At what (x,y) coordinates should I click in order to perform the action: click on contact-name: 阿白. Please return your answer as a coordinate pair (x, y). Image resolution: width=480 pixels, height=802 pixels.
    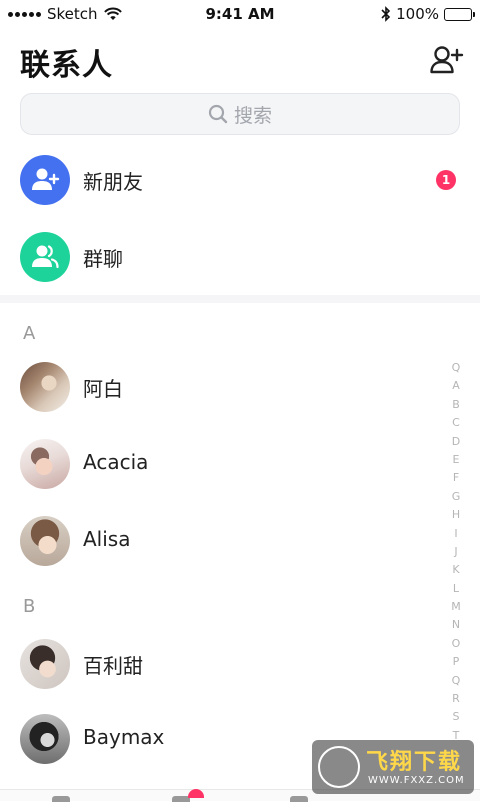
    Looking at the image, I should click on (103, 389).